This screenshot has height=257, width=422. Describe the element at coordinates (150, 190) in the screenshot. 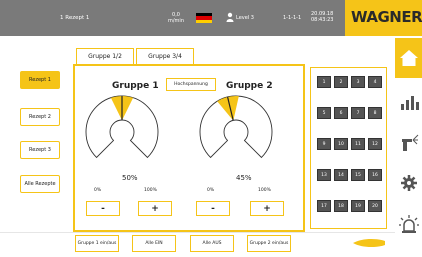

I see `group-1-max: 100%` at that location.